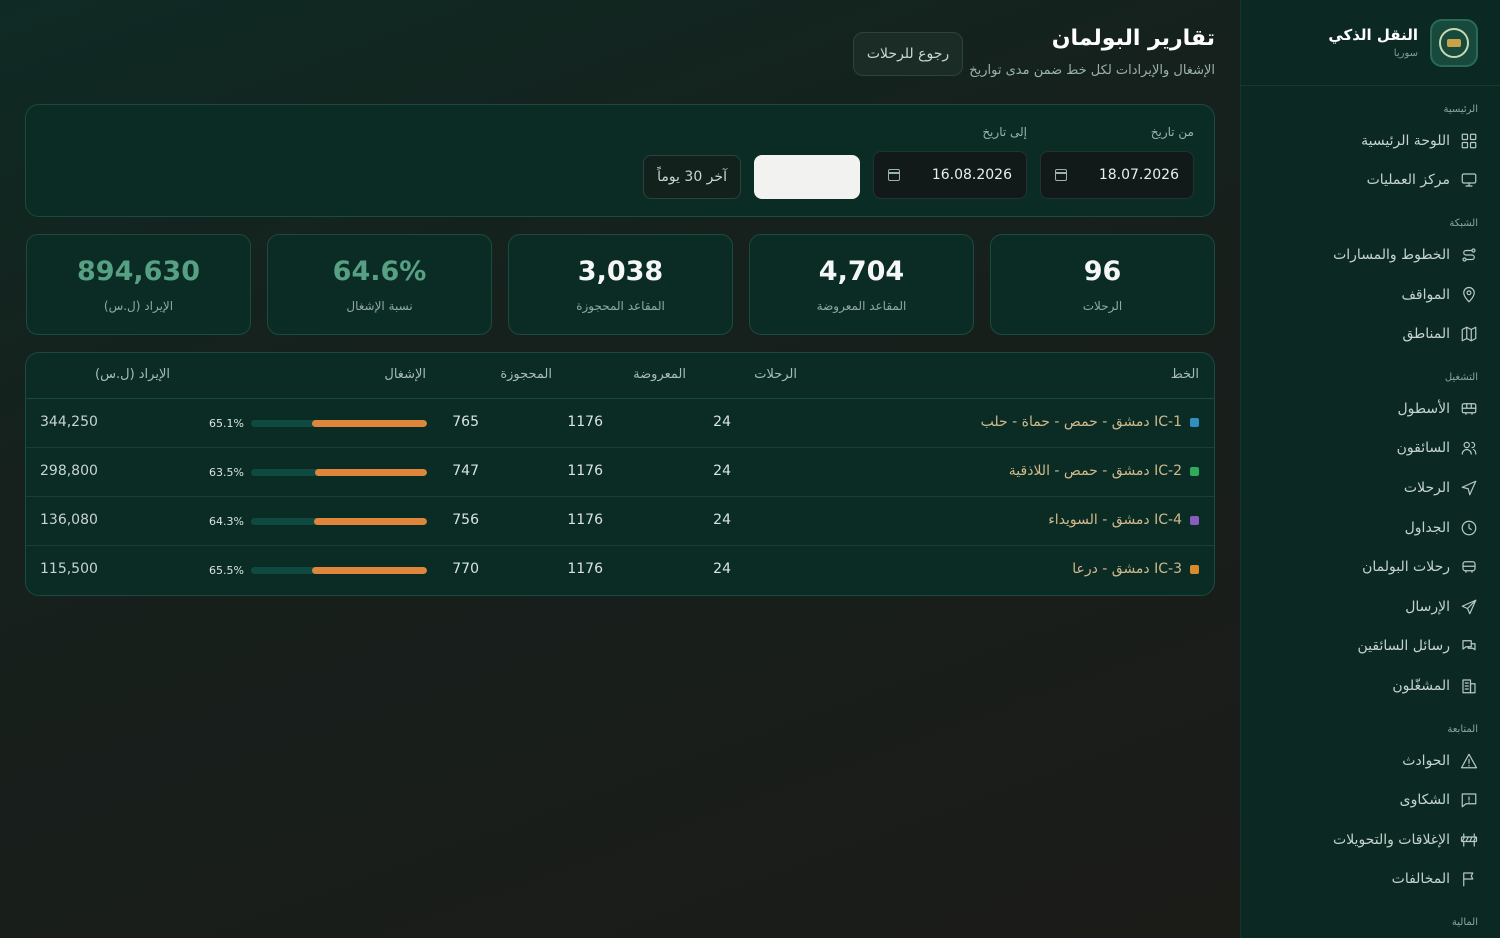  Describe the element at coordinates (379, 271) in the screenshot. I see `stat-value: 64.6%` at that location.